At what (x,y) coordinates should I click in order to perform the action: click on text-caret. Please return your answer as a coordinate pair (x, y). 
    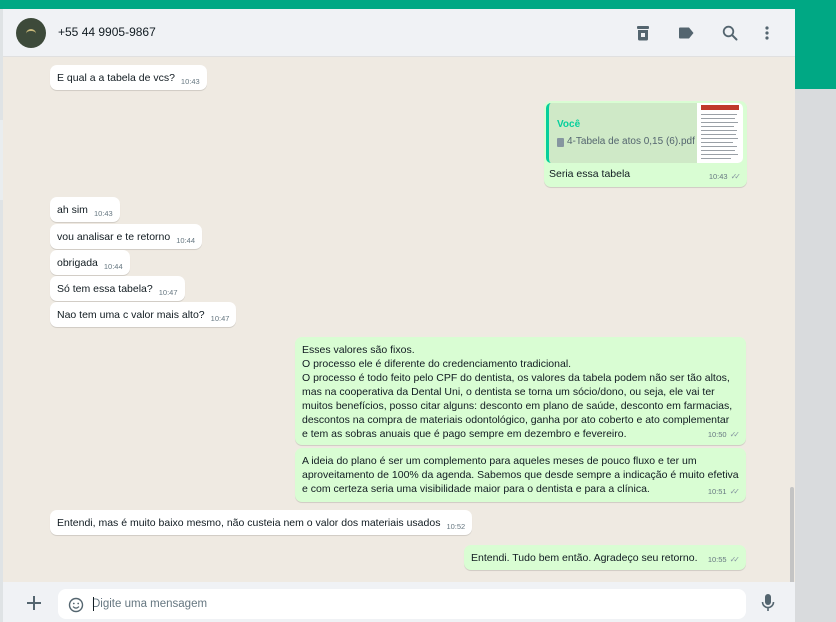
    Looking at the image, I should click on (93, 604).